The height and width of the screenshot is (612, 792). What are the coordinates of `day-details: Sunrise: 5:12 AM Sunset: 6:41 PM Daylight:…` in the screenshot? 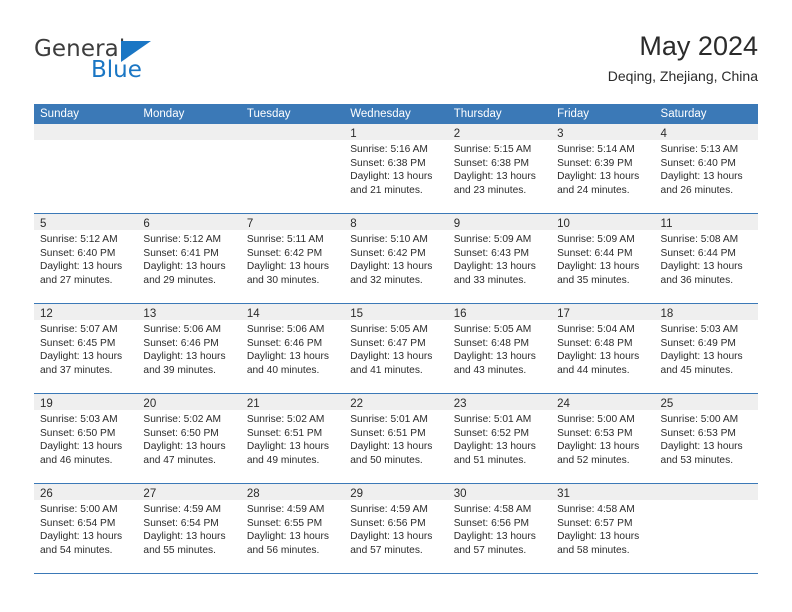 It's located at (188, 258).